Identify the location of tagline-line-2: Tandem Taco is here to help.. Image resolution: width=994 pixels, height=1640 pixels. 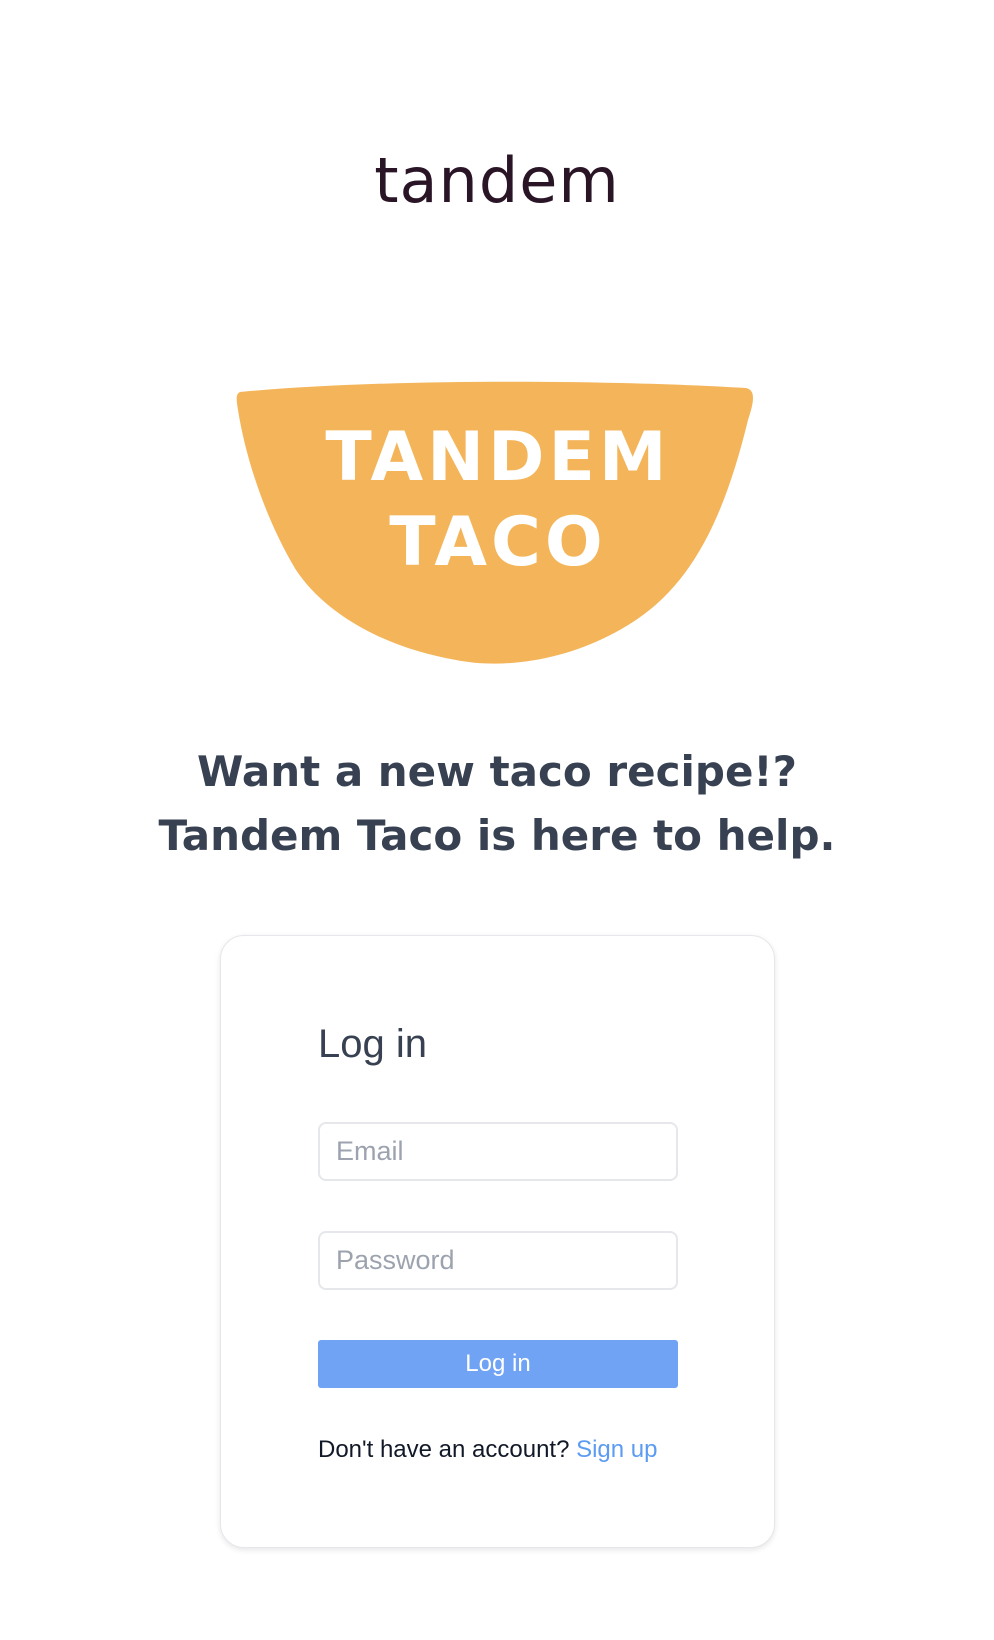
(497, 835).